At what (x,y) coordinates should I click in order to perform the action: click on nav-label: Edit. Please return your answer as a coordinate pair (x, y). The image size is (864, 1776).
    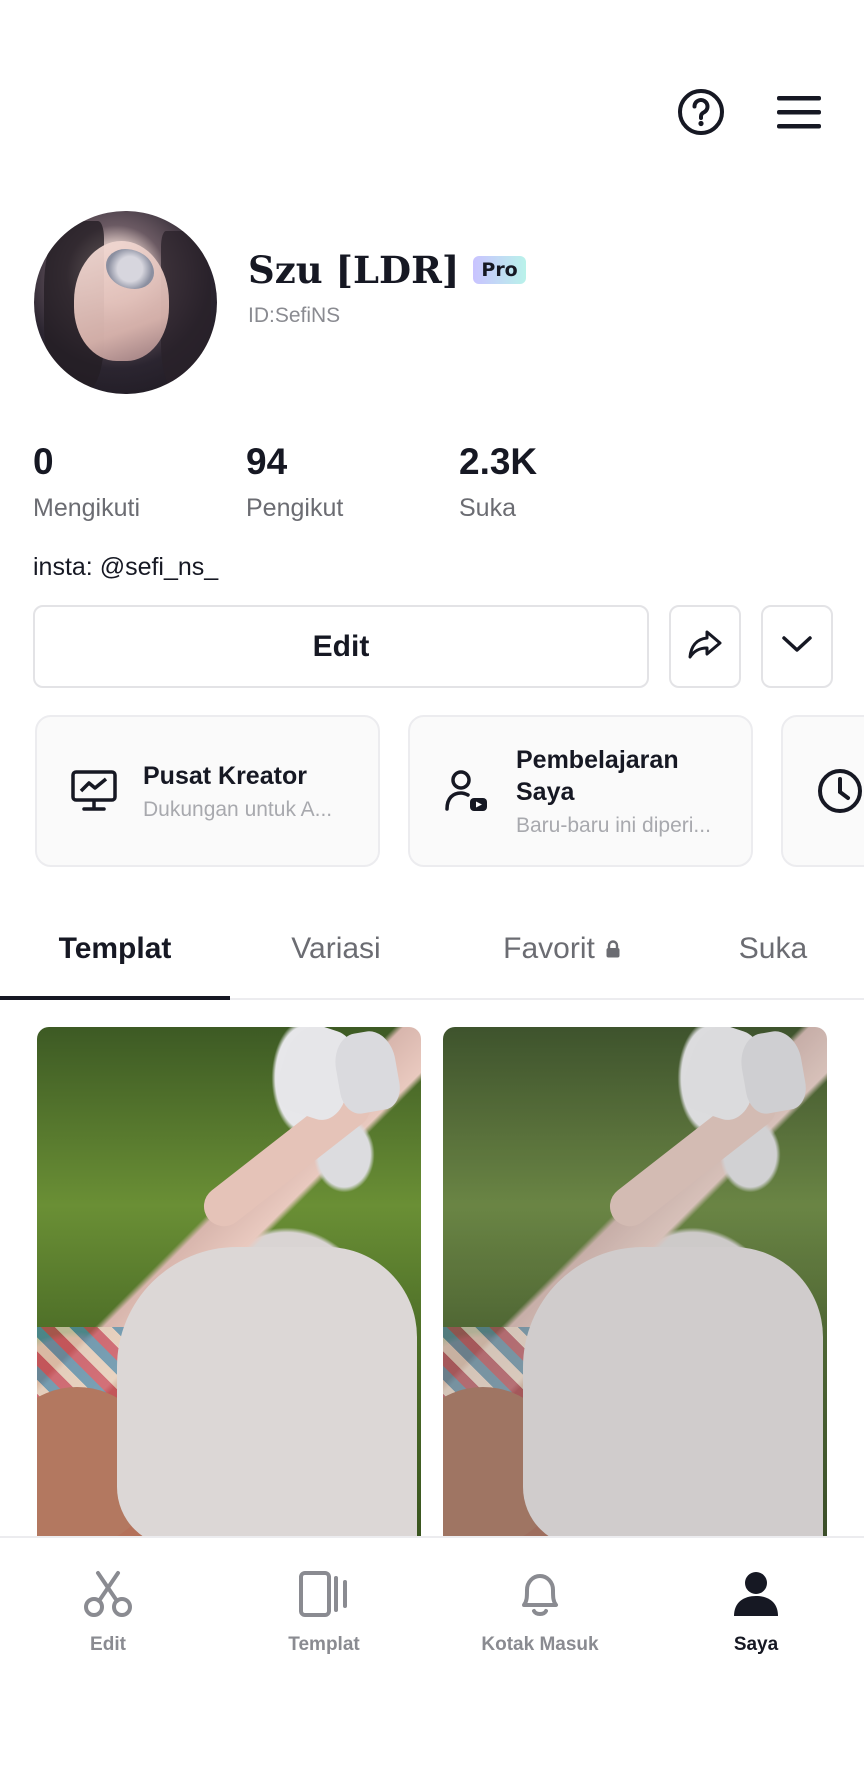
    Looking at the image, I should click on (108, 1644).